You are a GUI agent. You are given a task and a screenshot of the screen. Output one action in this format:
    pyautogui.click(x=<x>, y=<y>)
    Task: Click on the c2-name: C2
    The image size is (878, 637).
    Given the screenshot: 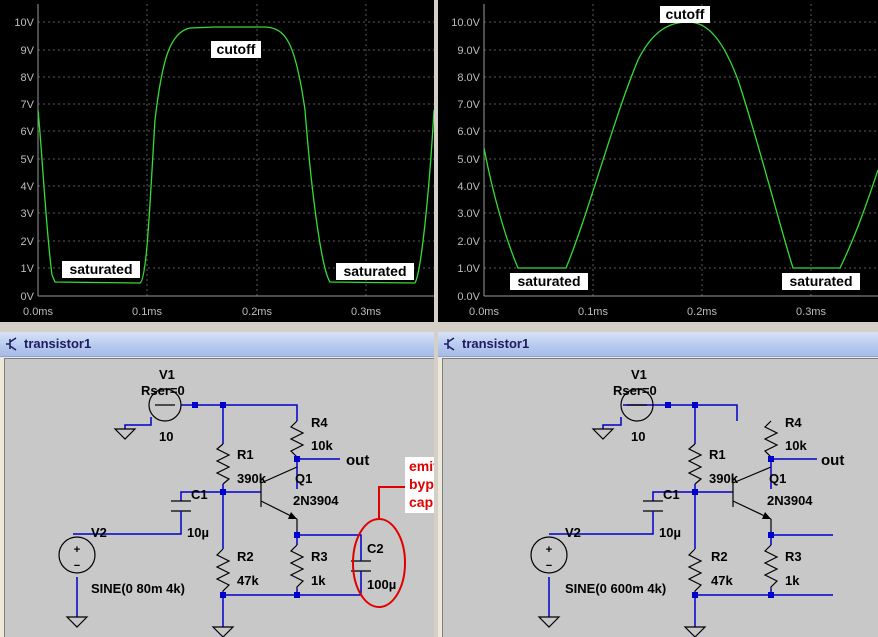 What is the action you would take?
    pyautogui.click(x=375, y=548)
    